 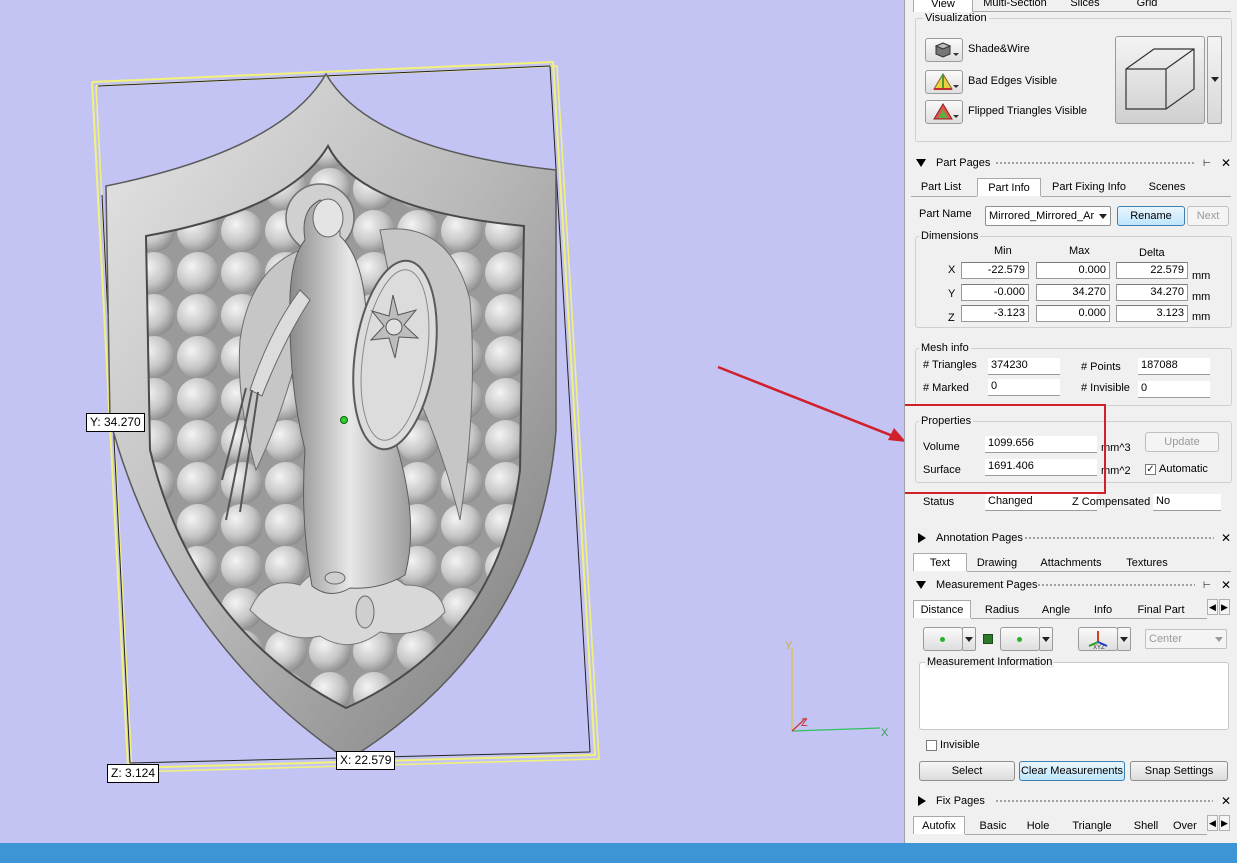 What do you see at coordinates (940, 562) in the screenshot?
I see `tab-text: Text` at bounding box center [940, 562].